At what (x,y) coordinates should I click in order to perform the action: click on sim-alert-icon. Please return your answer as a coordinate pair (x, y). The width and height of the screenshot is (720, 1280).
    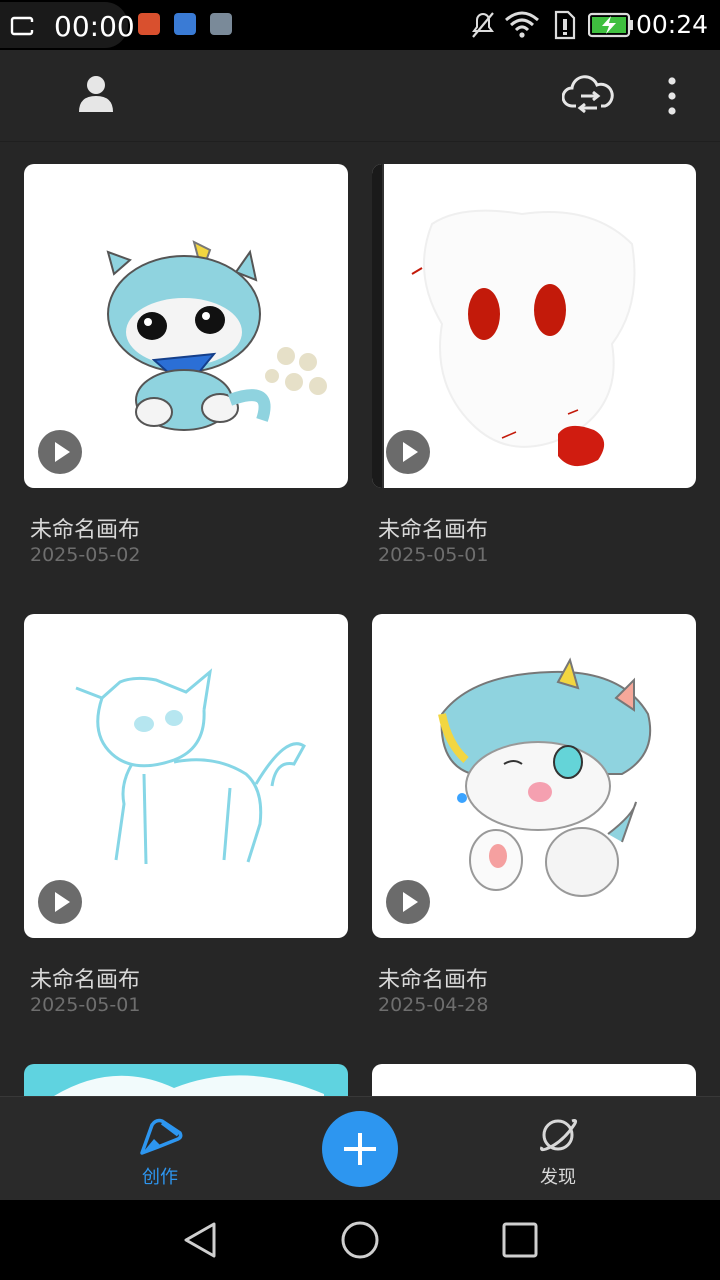
    Looking at the image, I should click on (565, 25).